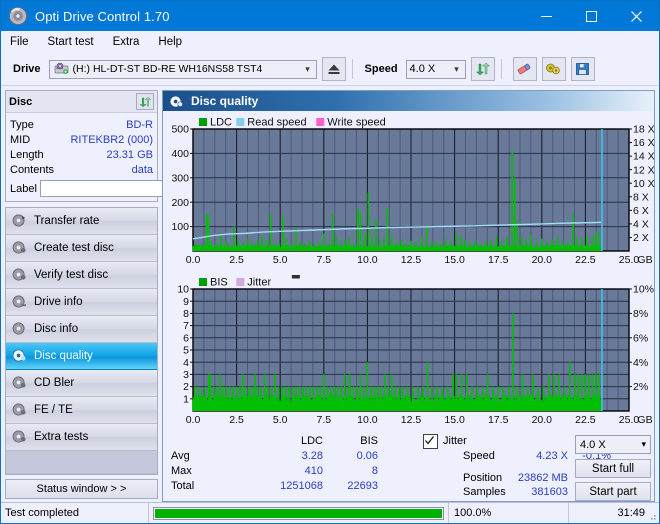 This screenshot has width=660, height=524. Describe the element at coordinates (81, 124) in the screenshot. I see `disc-row-type: Type BD-R` at that location.